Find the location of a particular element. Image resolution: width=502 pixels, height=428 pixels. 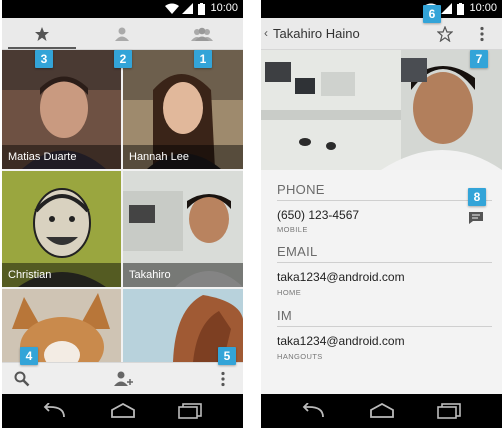

section-header-phone: PHONE is located at coordinates (301, 189).